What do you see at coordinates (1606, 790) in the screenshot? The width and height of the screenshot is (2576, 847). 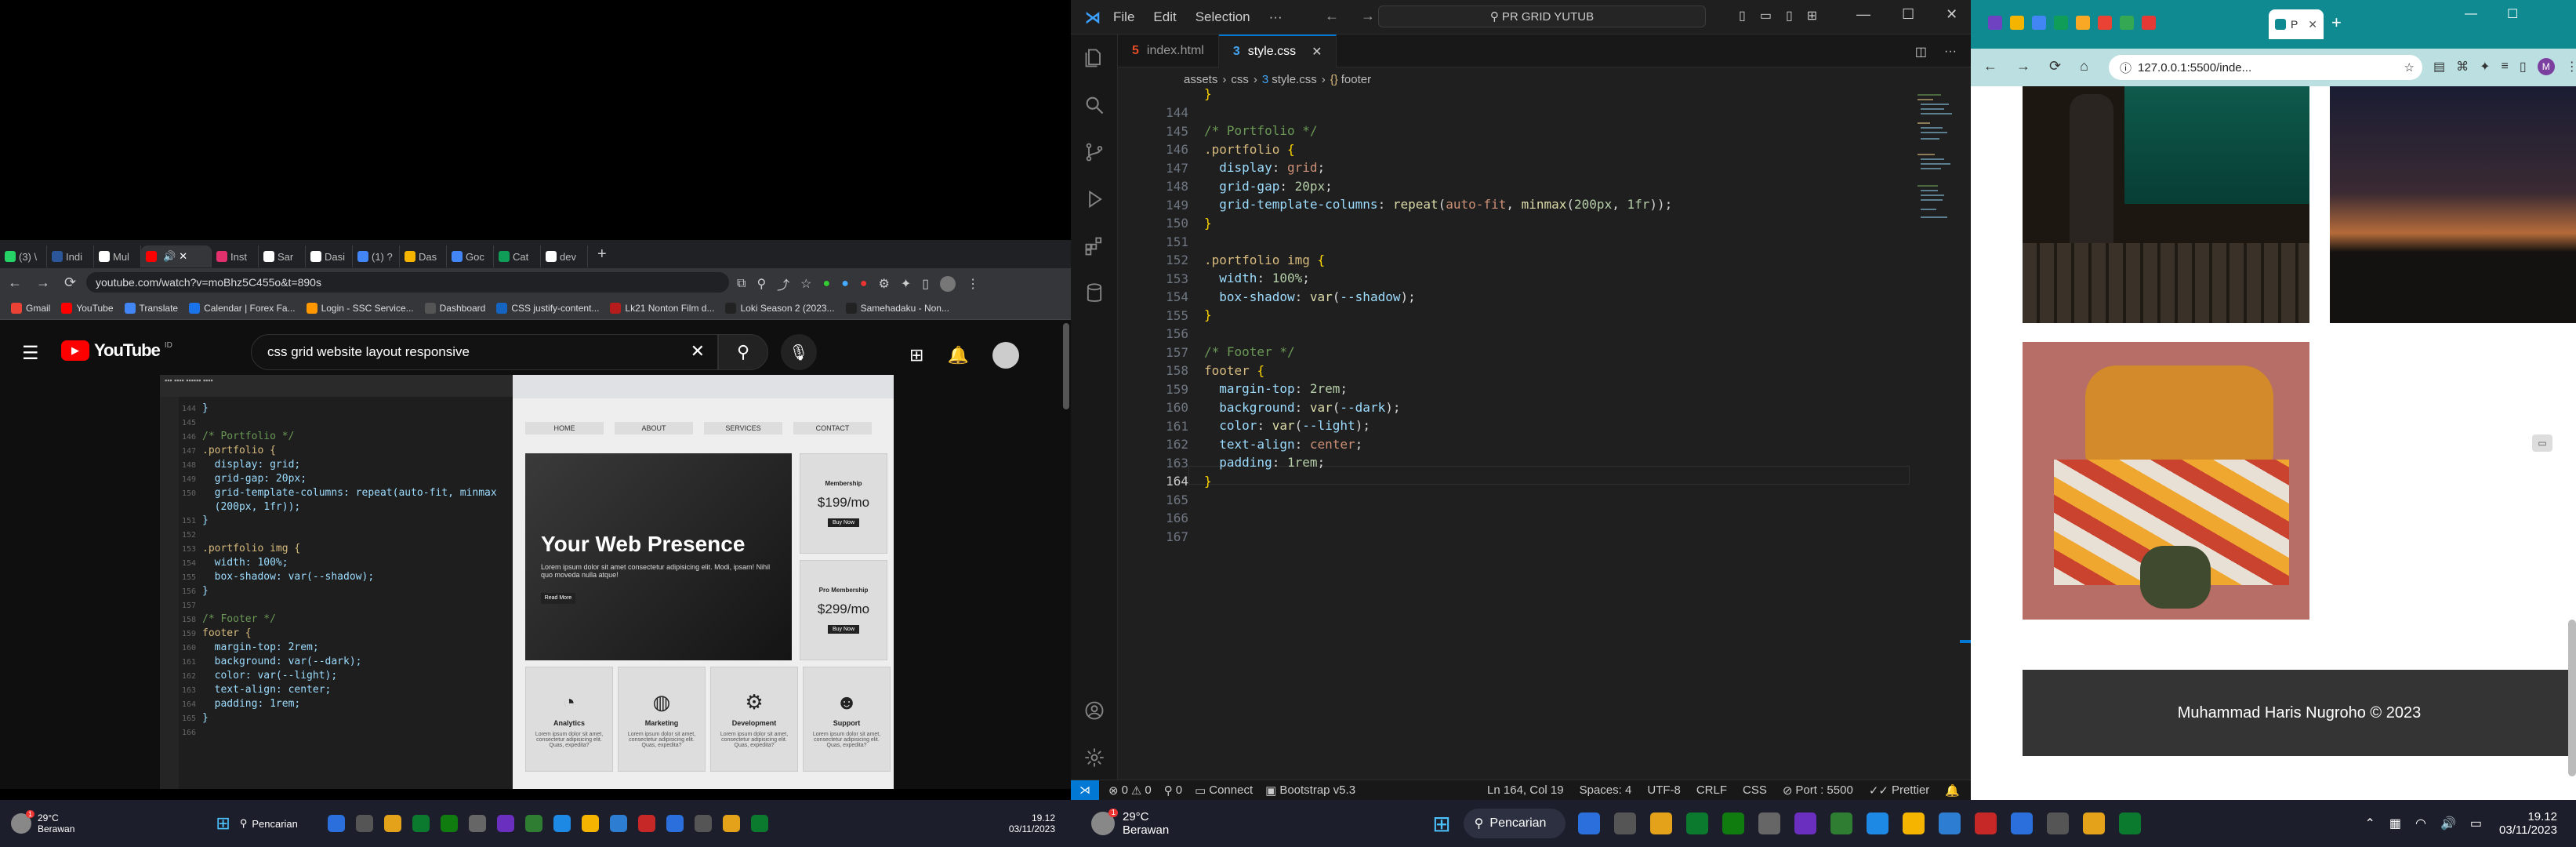 I see `indentation: Spaces: 4` at bounding box center [1606, 790].